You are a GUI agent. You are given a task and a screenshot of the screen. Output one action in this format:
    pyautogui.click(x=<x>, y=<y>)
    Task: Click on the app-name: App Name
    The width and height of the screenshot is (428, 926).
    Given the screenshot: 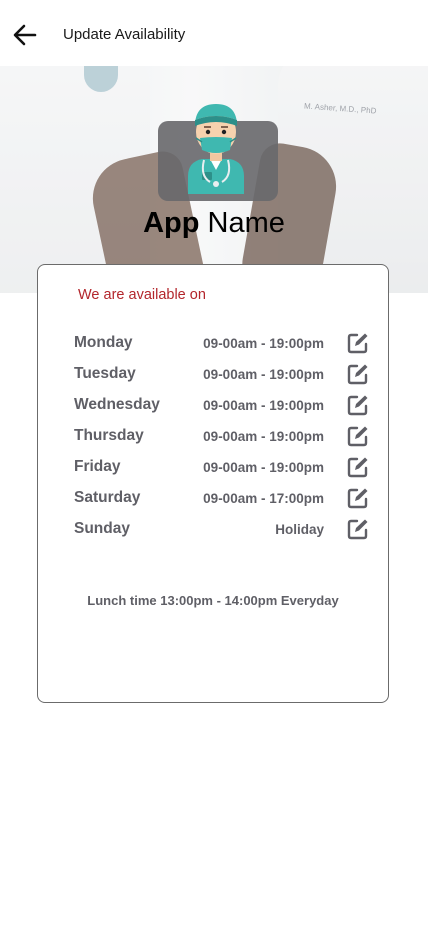 What is the action you would take?
    pyautogui.click(x=214, y=223)
    